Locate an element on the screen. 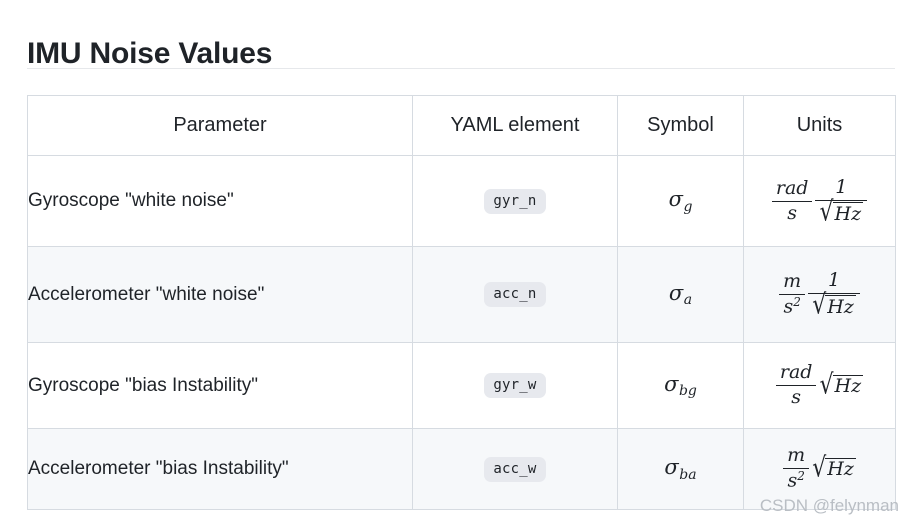 The image size is (915, 520). column-header-yaml-element: YAML element is located at coordinates (515, 125).